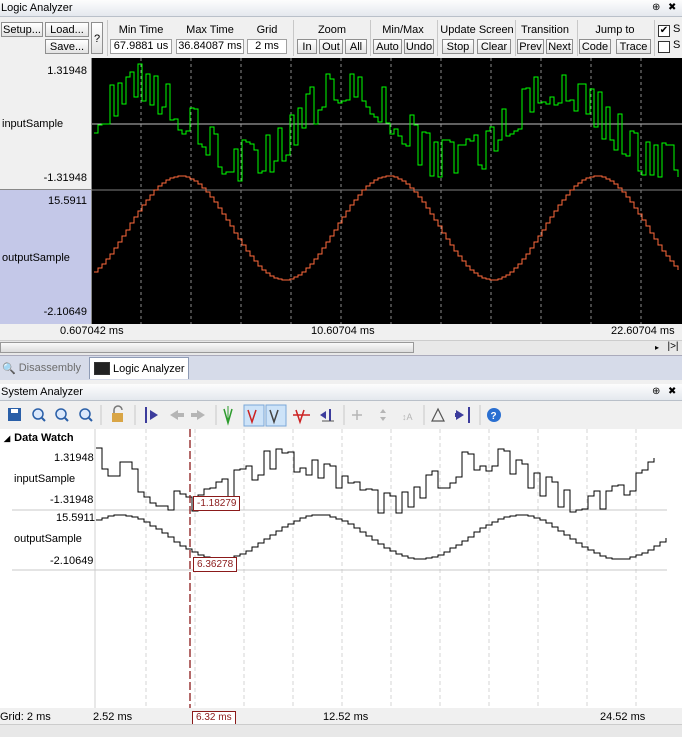 This screenshot has width=682, height=737. Describe the element at coordinates (74, 458) in the screenshot. I see `sa-signal-max: 1.31948` at that location.